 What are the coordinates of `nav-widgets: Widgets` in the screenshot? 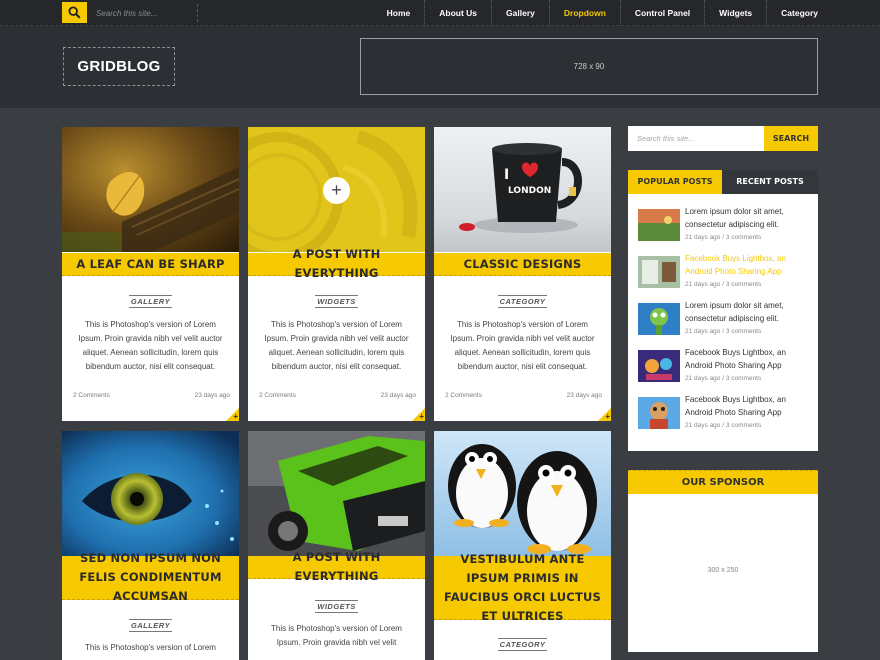 It's located at (735, 13).